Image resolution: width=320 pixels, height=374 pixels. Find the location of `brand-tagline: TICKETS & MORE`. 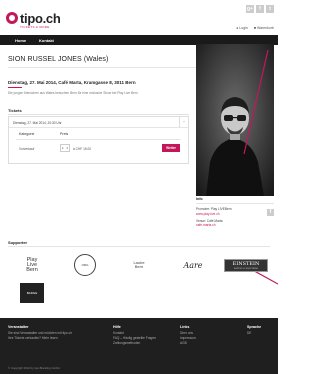

brand-tagline: TICKETS & MORE is located at coordinates (35, 27).